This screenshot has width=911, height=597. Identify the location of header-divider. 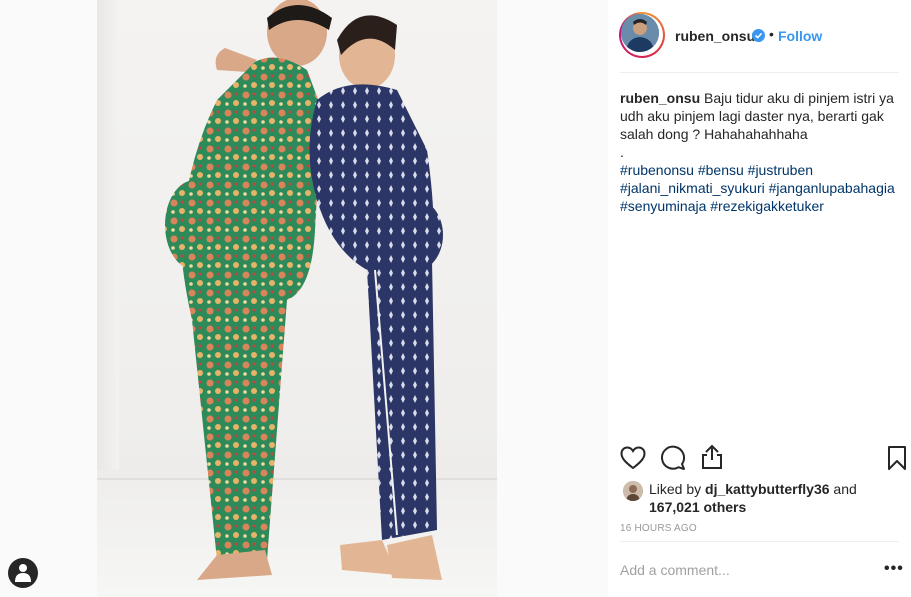
(759, 72).